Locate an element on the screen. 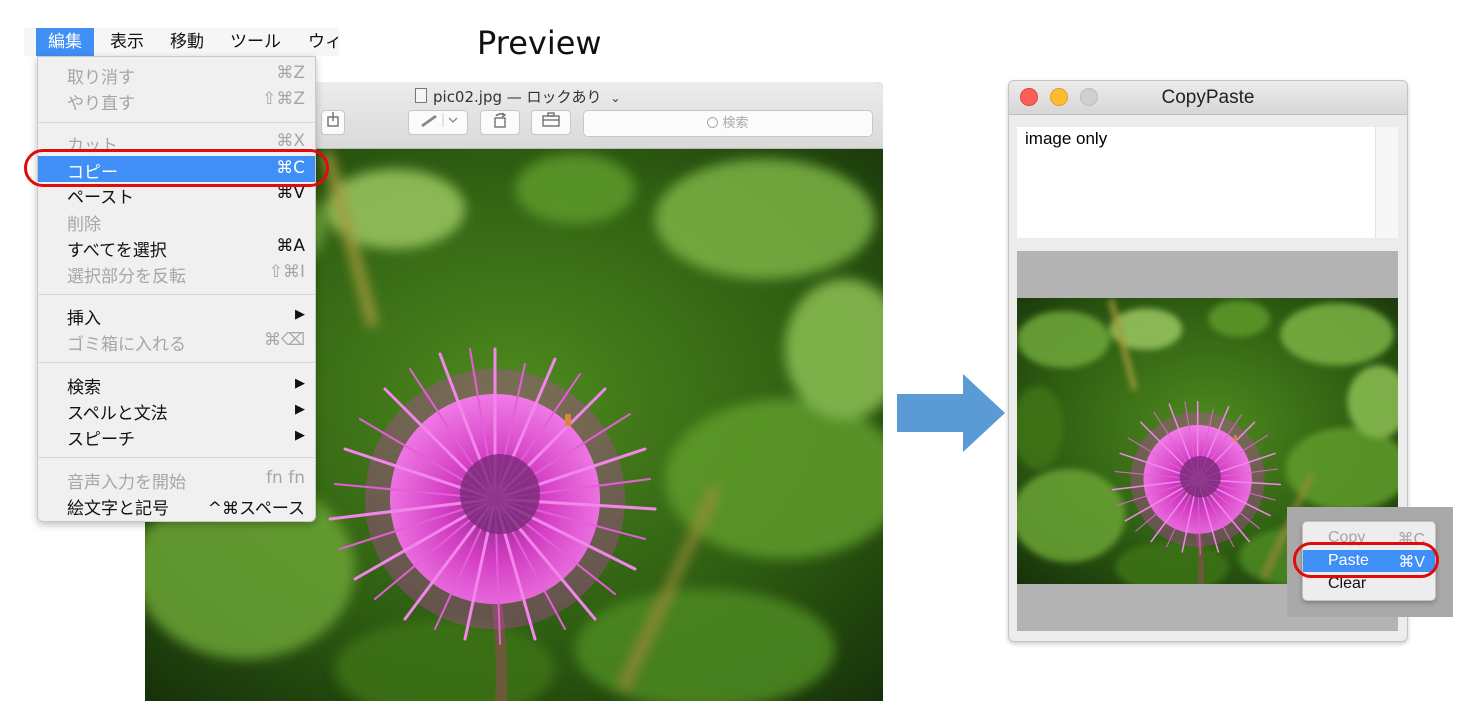 Image resolution: width=1464 pixels, height=721 pixels. menu-window: ウィ is located at coordinates (323, 42).